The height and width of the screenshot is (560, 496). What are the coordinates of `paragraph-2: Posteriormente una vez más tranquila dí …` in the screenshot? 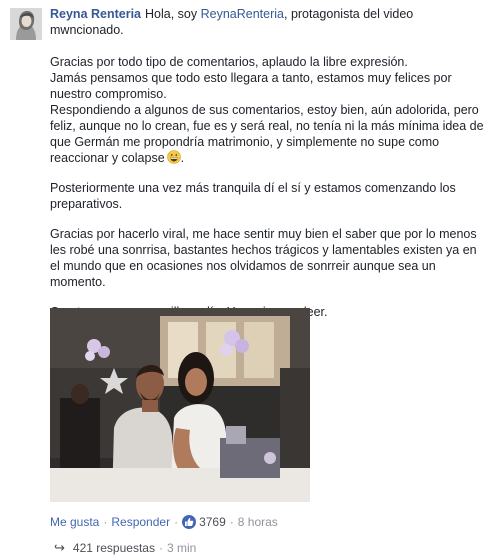 It's located at (268, 196).